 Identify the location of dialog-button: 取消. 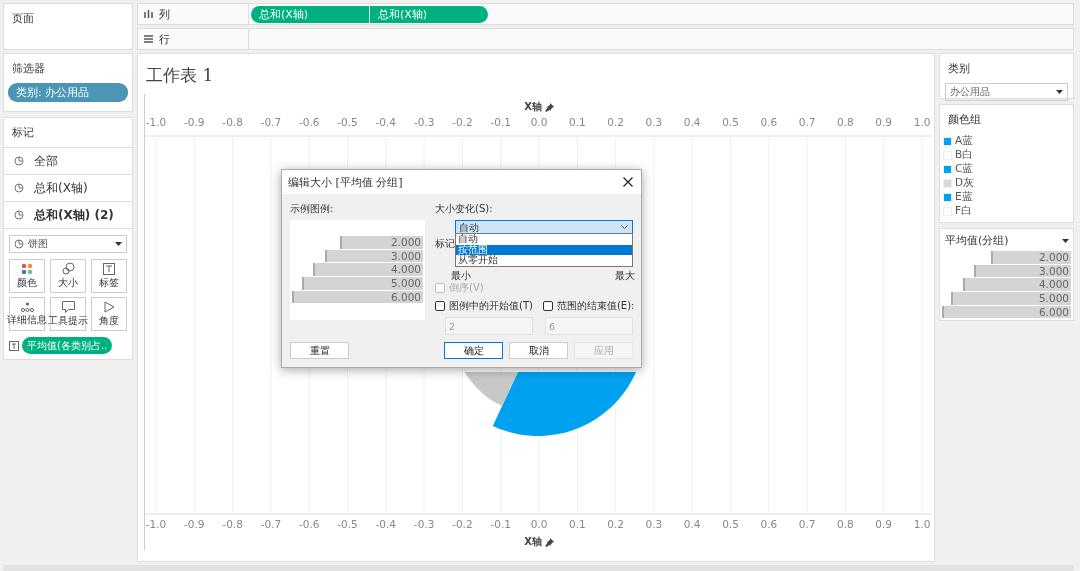
(538, 350).